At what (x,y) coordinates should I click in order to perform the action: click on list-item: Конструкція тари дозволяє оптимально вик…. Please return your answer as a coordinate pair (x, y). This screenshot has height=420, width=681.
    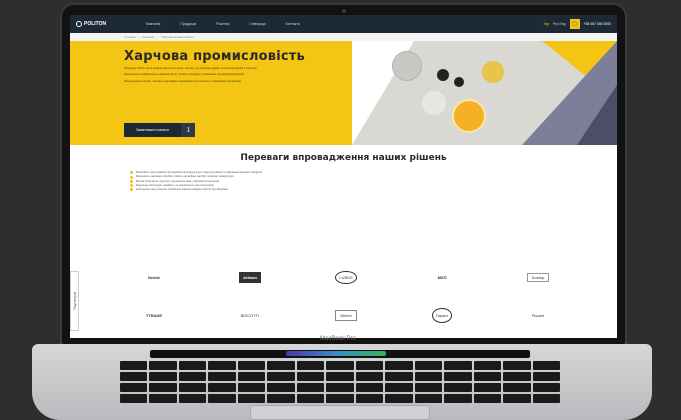
    Looking at the image, I should click on (350, 190).